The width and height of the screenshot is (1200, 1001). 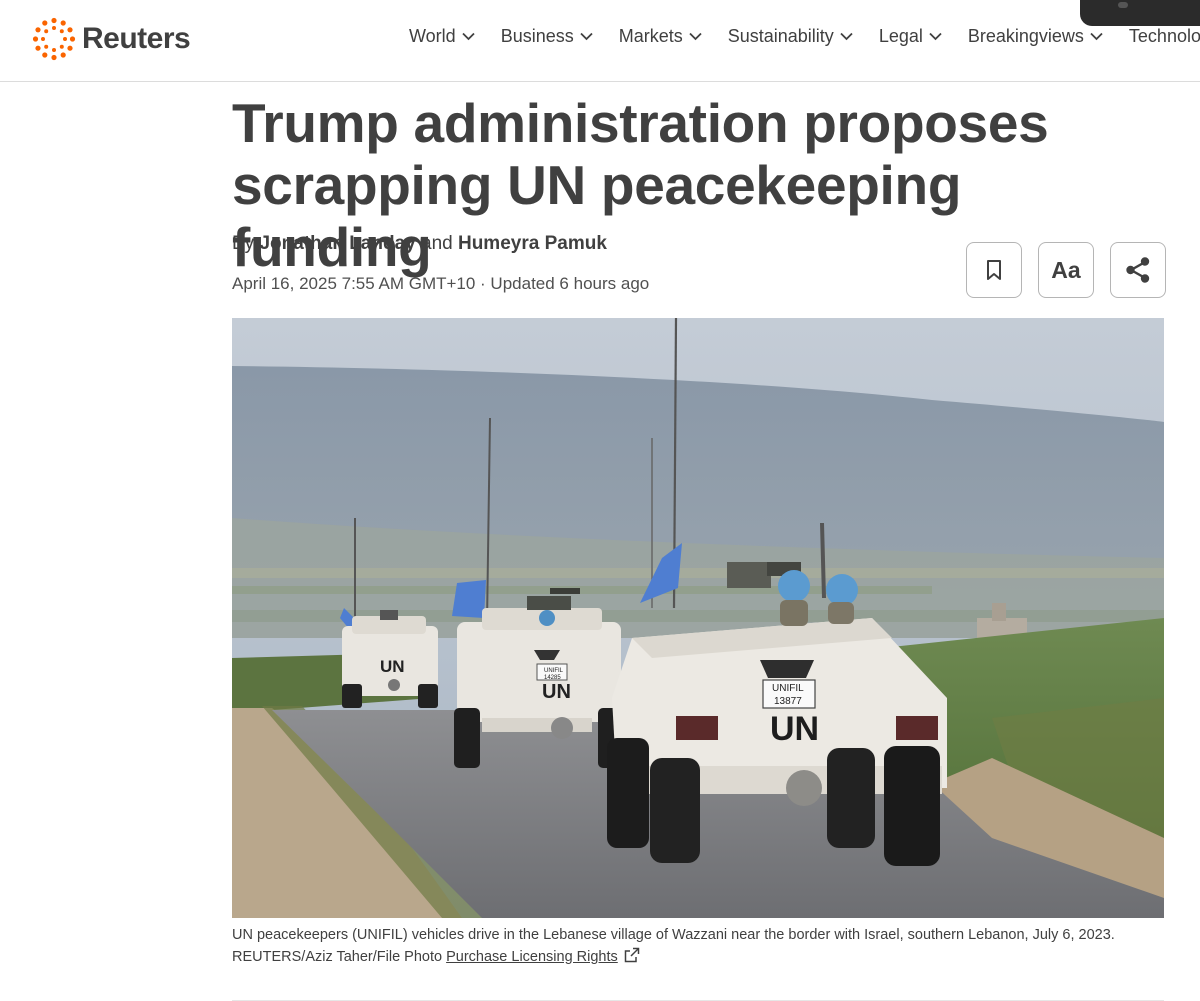 I want to click on share-icon, so click(x=1138, y=270).